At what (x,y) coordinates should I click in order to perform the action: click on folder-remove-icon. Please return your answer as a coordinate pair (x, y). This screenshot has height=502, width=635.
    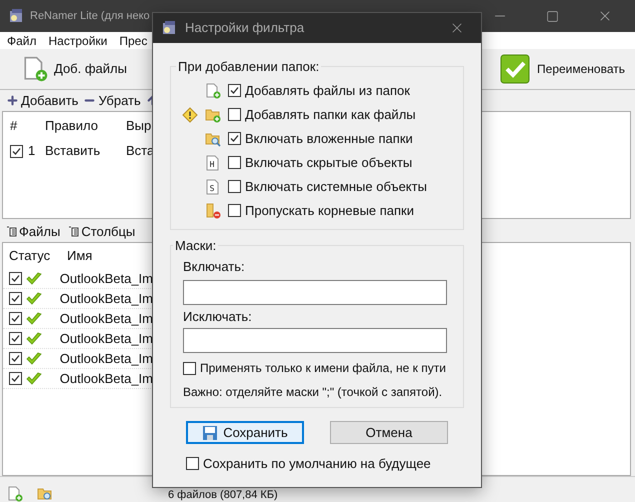
    Looking at the image, I should click on (213, 210).